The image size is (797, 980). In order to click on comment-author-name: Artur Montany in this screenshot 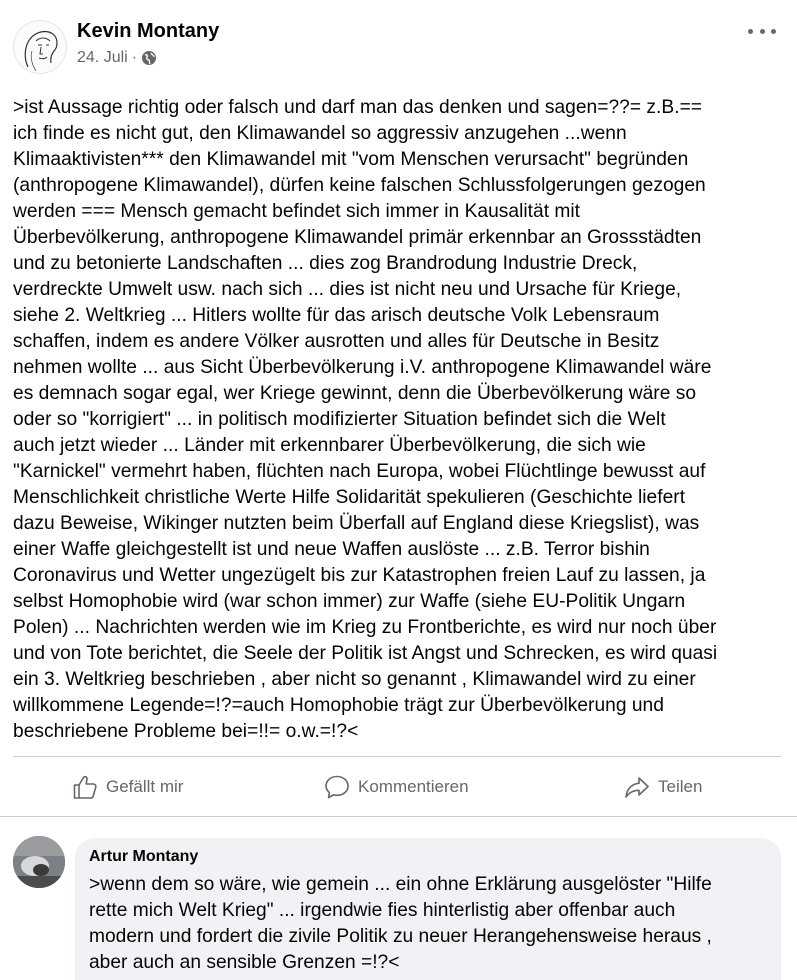, I will do `click(143, 857)`.